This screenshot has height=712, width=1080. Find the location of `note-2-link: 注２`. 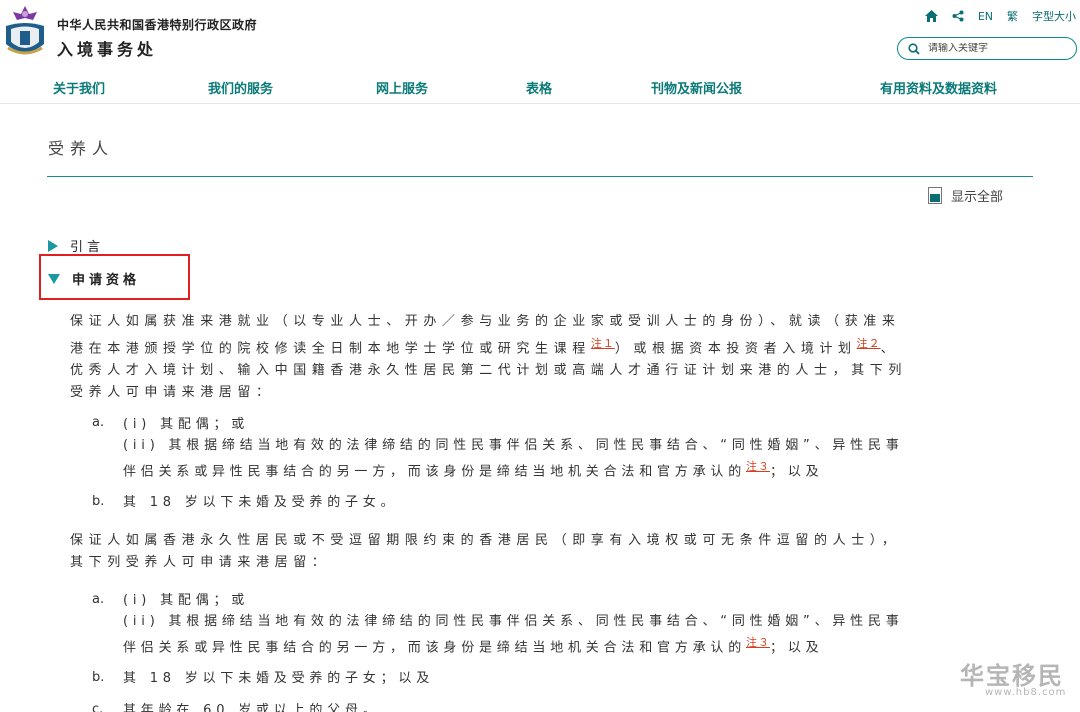

note-2-link: 注２ is located at coordinates (869, 343).